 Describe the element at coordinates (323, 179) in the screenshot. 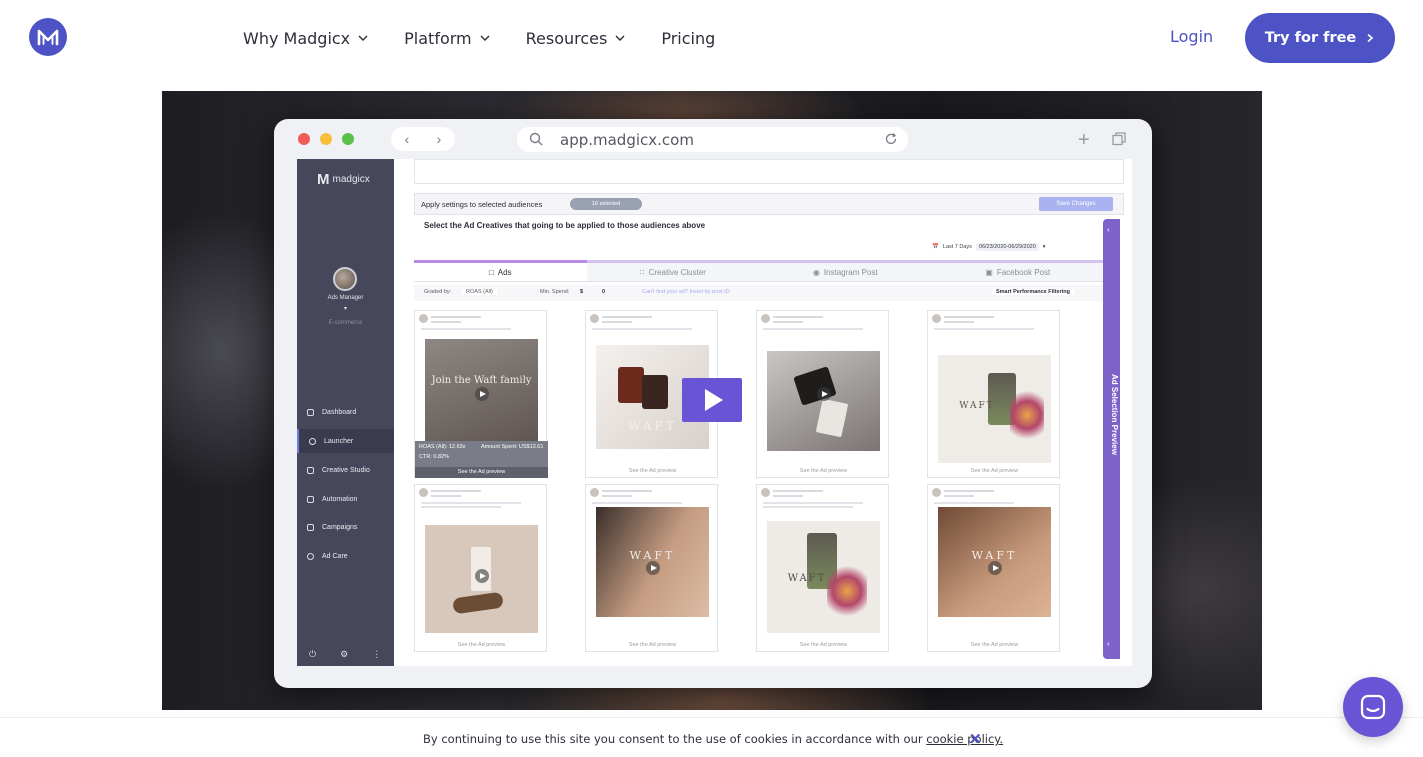

I see `app-m-icon: M` at that location.